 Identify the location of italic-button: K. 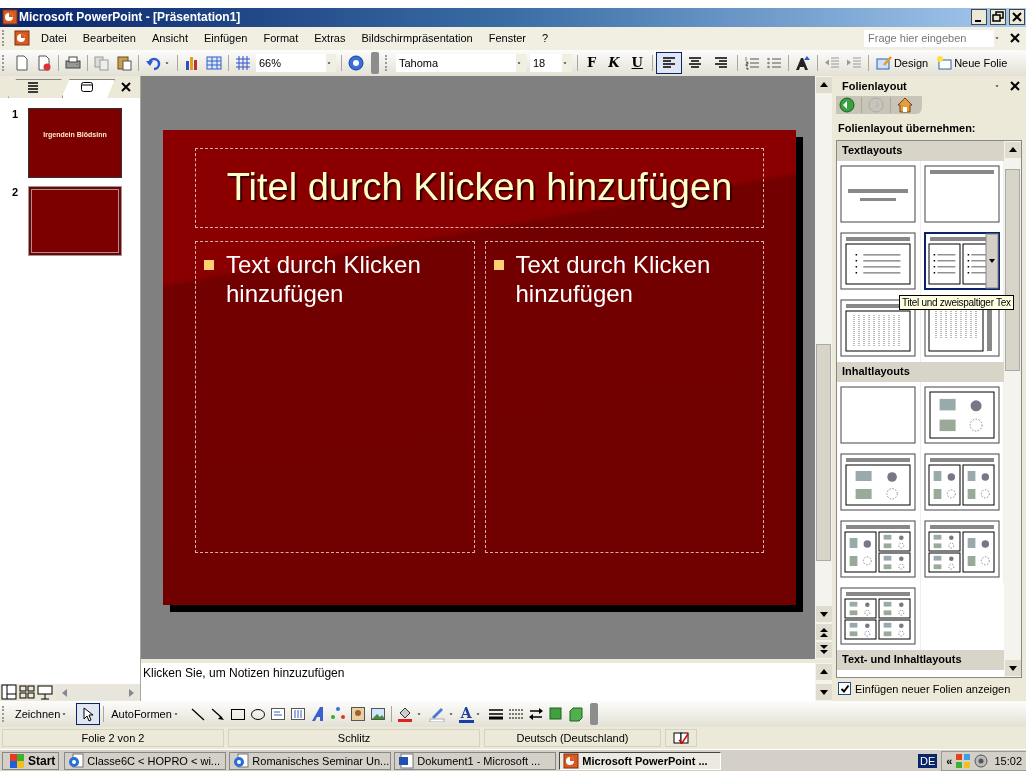
(614, 62).